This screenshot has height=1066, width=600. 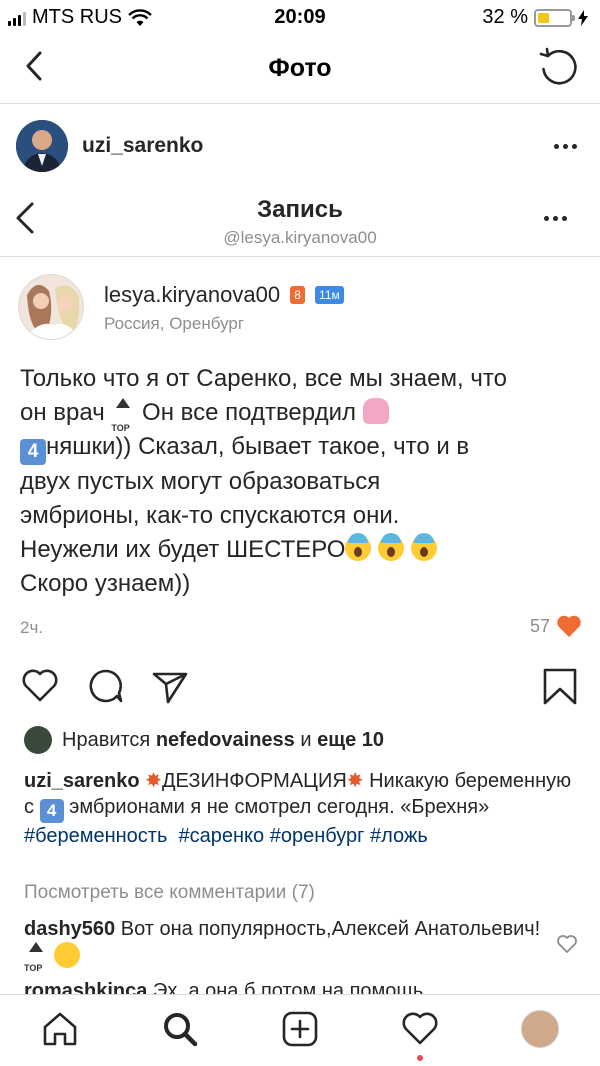 What do you see at coordinates (583, 17) in the screenshot?
I see `charging-icon` at bounding box center [583, 17].